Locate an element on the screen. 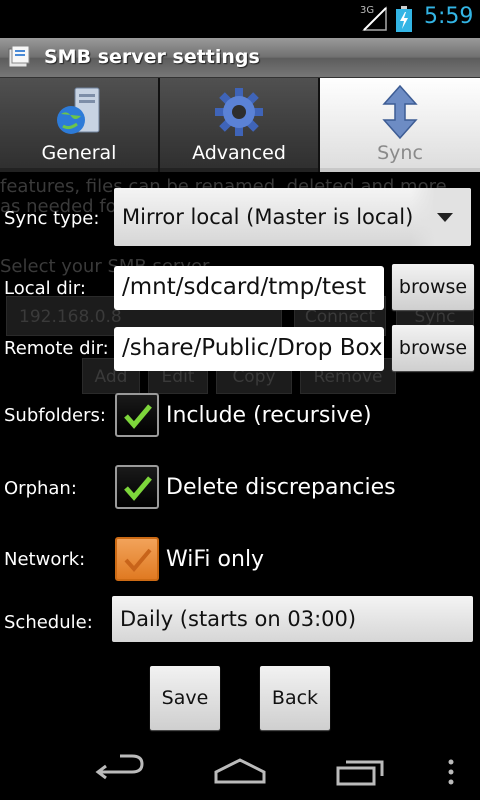 Image resolution: width=480 pixels, height=800 pixels. tab-sync-label: Sync is located at coordinates (400, 153).